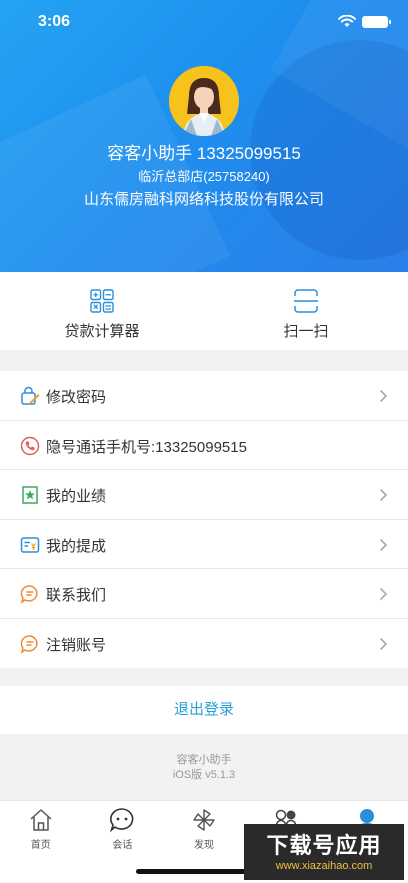 Image resolution: width=408 pixels, height=883 pixels. I want to click on status-bar: 3:06, so click(204, 22).